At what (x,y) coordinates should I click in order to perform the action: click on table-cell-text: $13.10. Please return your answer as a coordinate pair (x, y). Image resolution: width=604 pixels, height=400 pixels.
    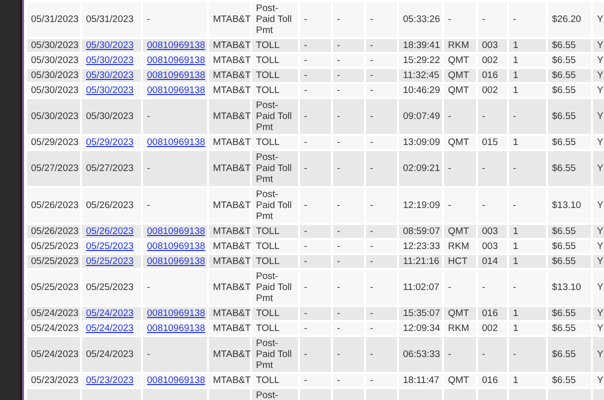
    Looking at the image, I should click on (567, 205).